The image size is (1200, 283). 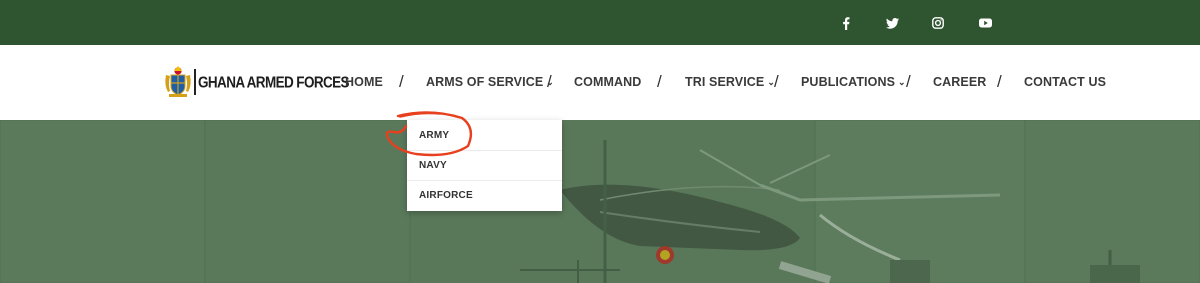 I want to click on nav-command-label: COMMAND, so click(x=608, y=82).